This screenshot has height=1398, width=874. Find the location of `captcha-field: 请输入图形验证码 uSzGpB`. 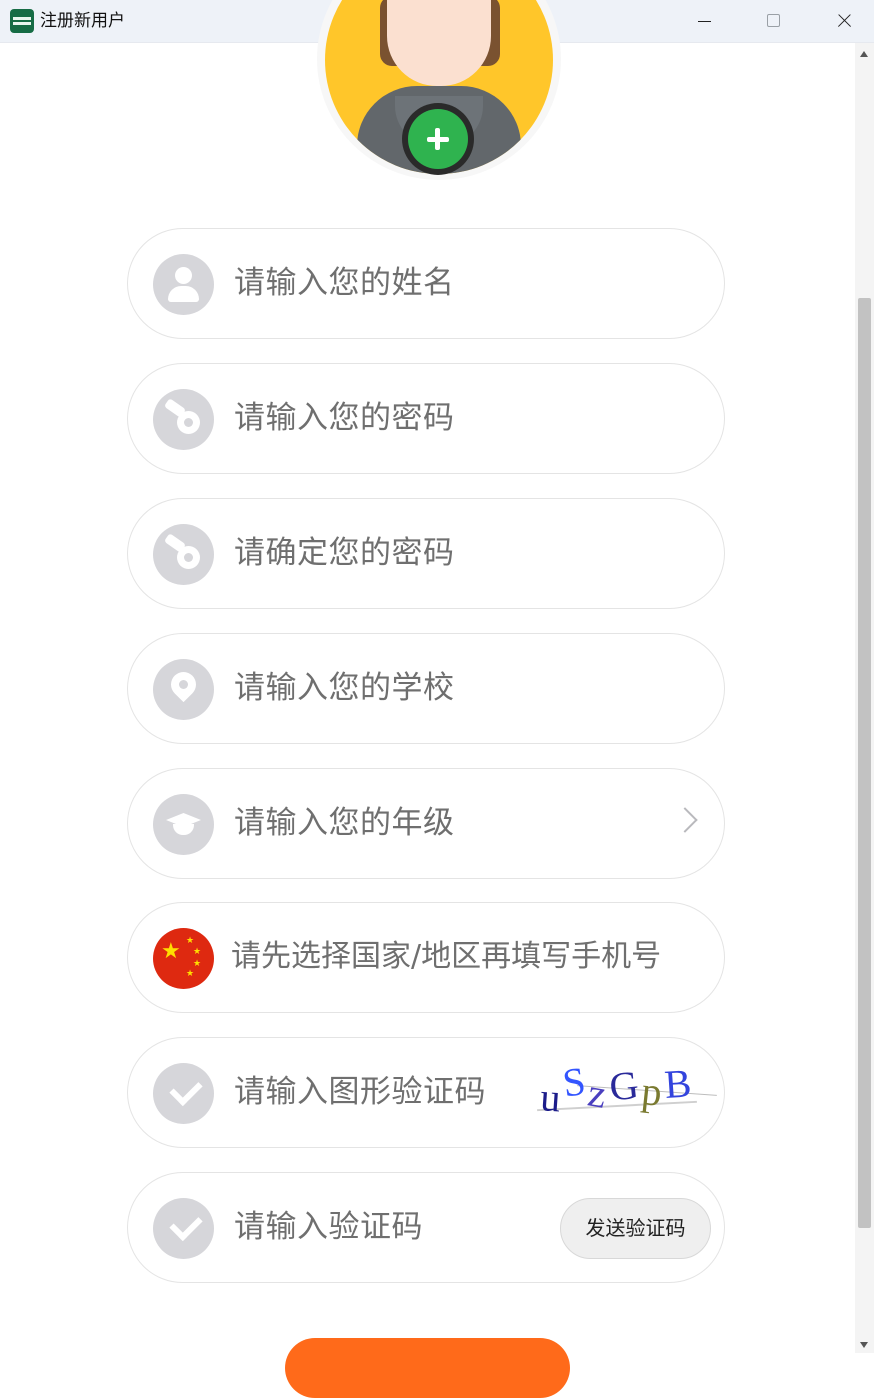

captcha-field: 请输入图形验证码 uSzGpB is located at coordinates (426, 1092).